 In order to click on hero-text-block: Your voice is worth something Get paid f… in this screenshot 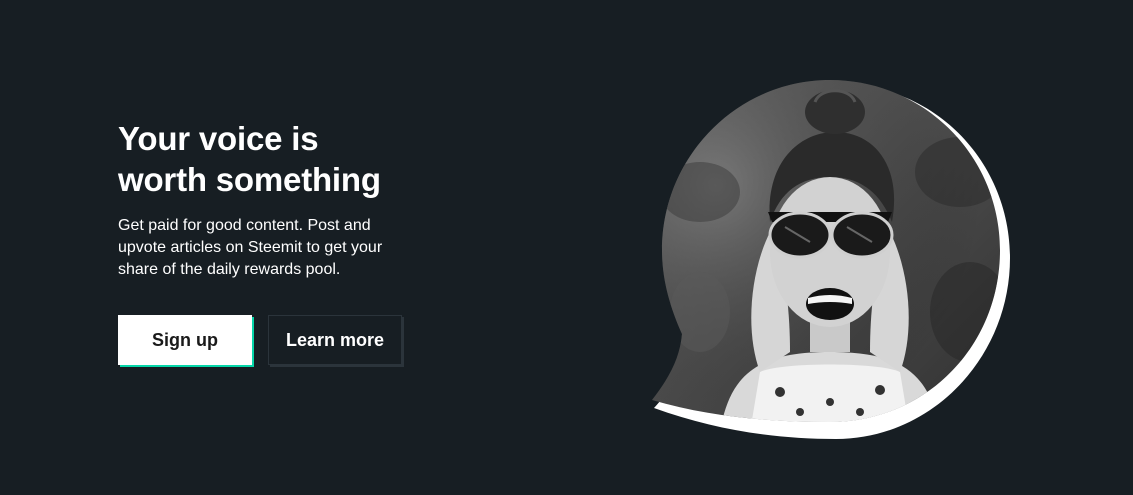, I will do `click(283, 199)`.